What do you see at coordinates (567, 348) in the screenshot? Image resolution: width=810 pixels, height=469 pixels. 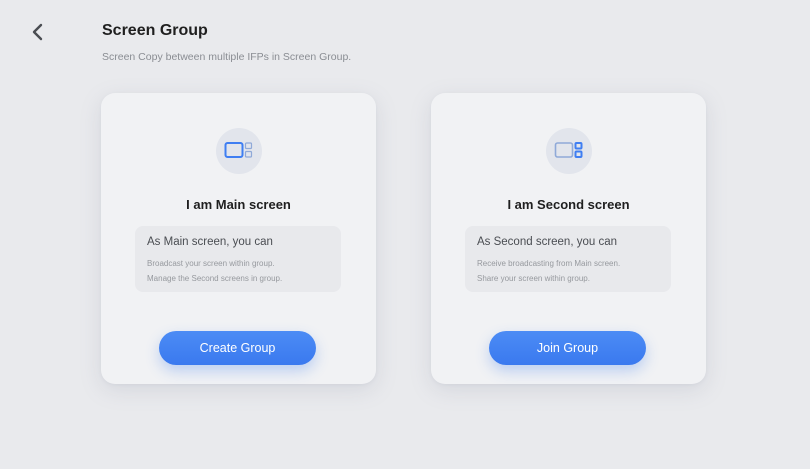 I see `join-group-button: Join Group` at bounding box center [567, 348].